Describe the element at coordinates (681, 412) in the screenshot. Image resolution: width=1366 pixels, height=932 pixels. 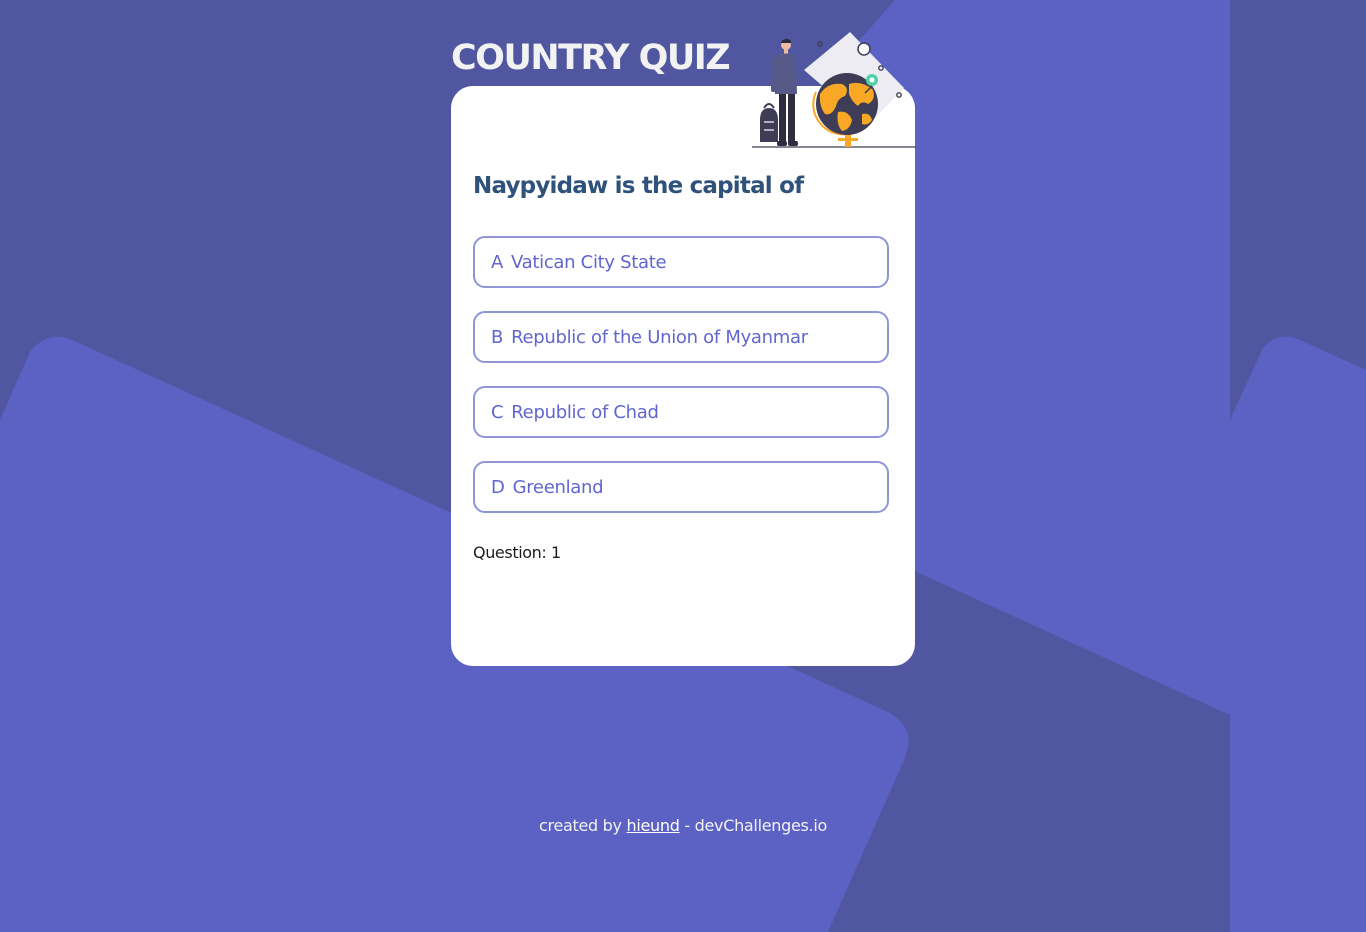
I see `answer-option-c: C Republic of Chad` at that location.